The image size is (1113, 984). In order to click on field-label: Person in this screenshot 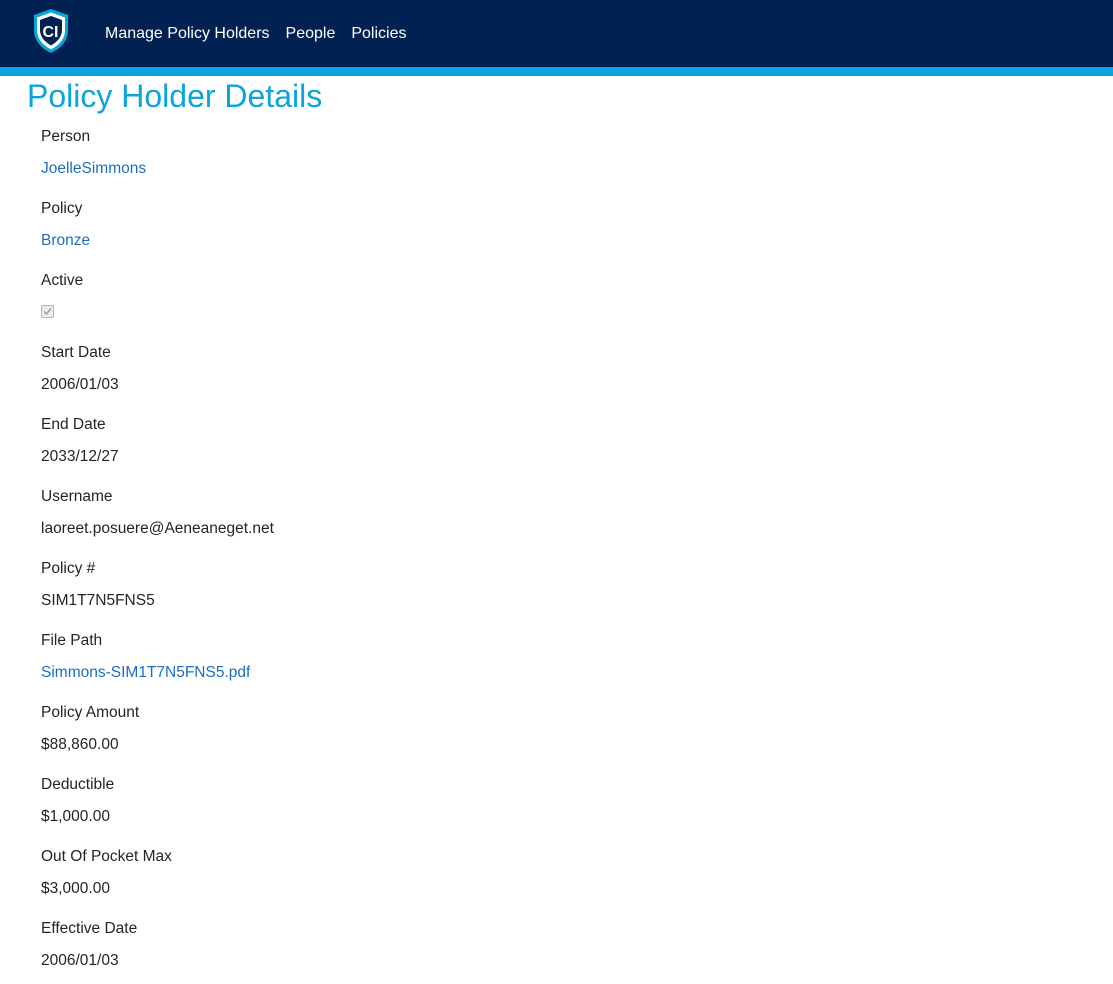, I will do `click(66, 136)`.